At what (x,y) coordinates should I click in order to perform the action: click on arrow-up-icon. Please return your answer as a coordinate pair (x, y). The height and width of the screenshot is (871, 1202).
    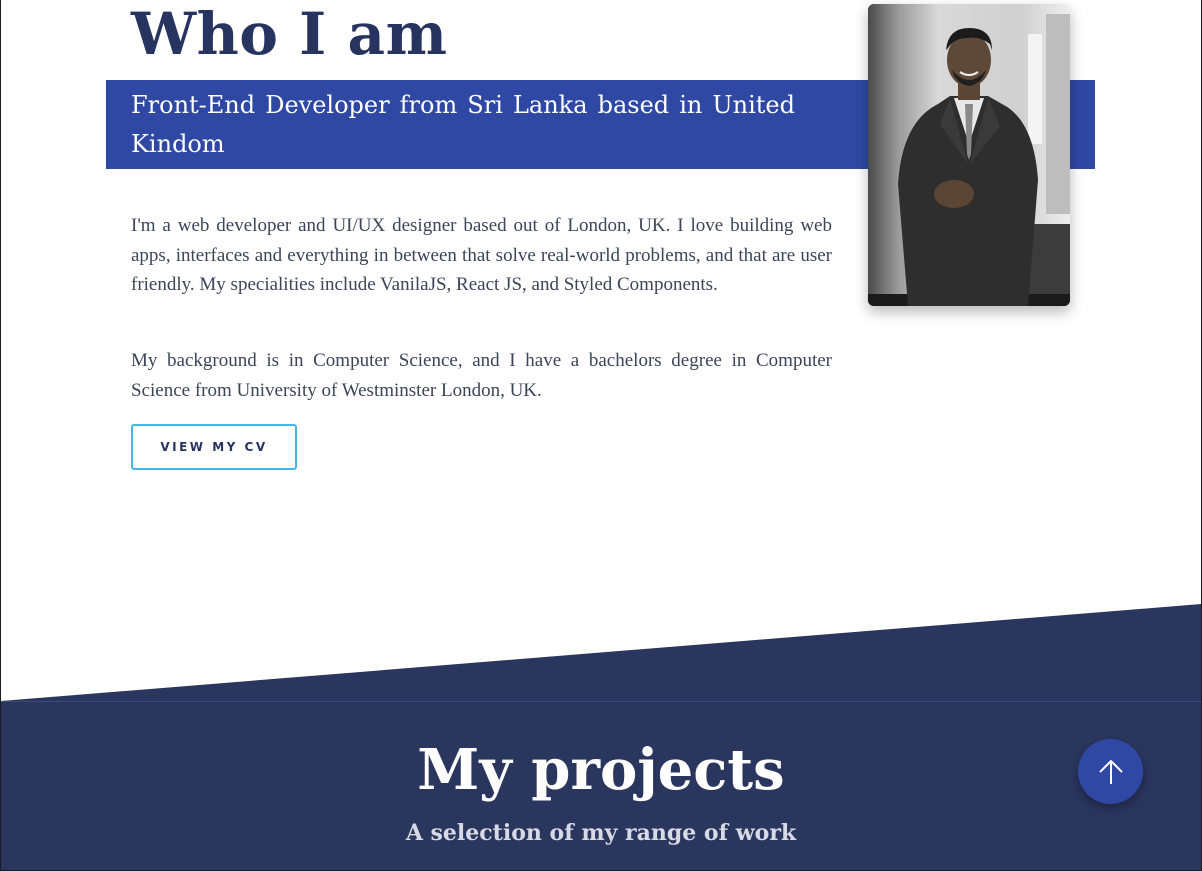
    Looking at the image, I should click on (1110, 771).